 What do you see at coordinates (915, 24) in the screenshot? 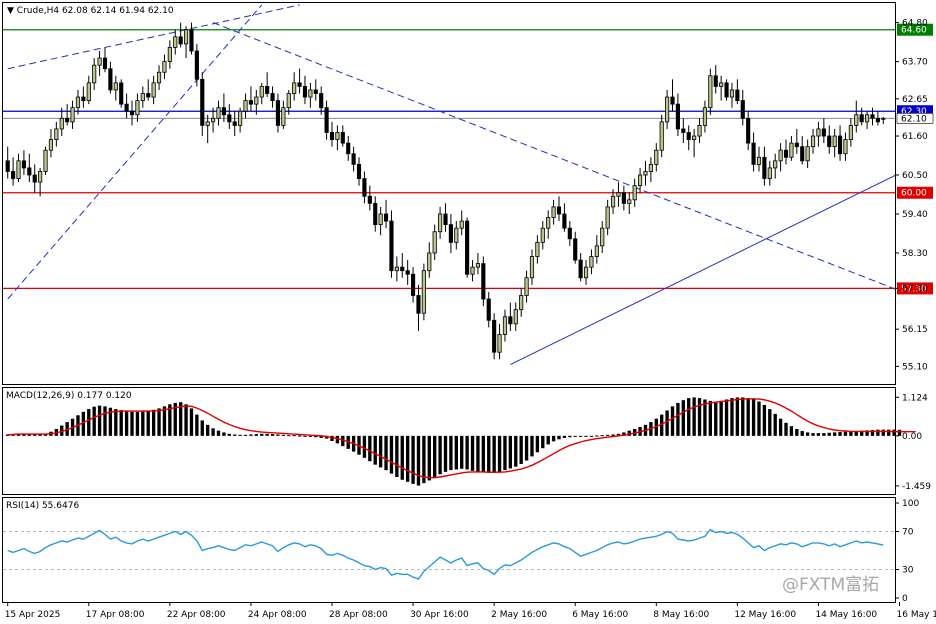
I see `price-tick-label: 64.80` at bounding box center [915, 24].